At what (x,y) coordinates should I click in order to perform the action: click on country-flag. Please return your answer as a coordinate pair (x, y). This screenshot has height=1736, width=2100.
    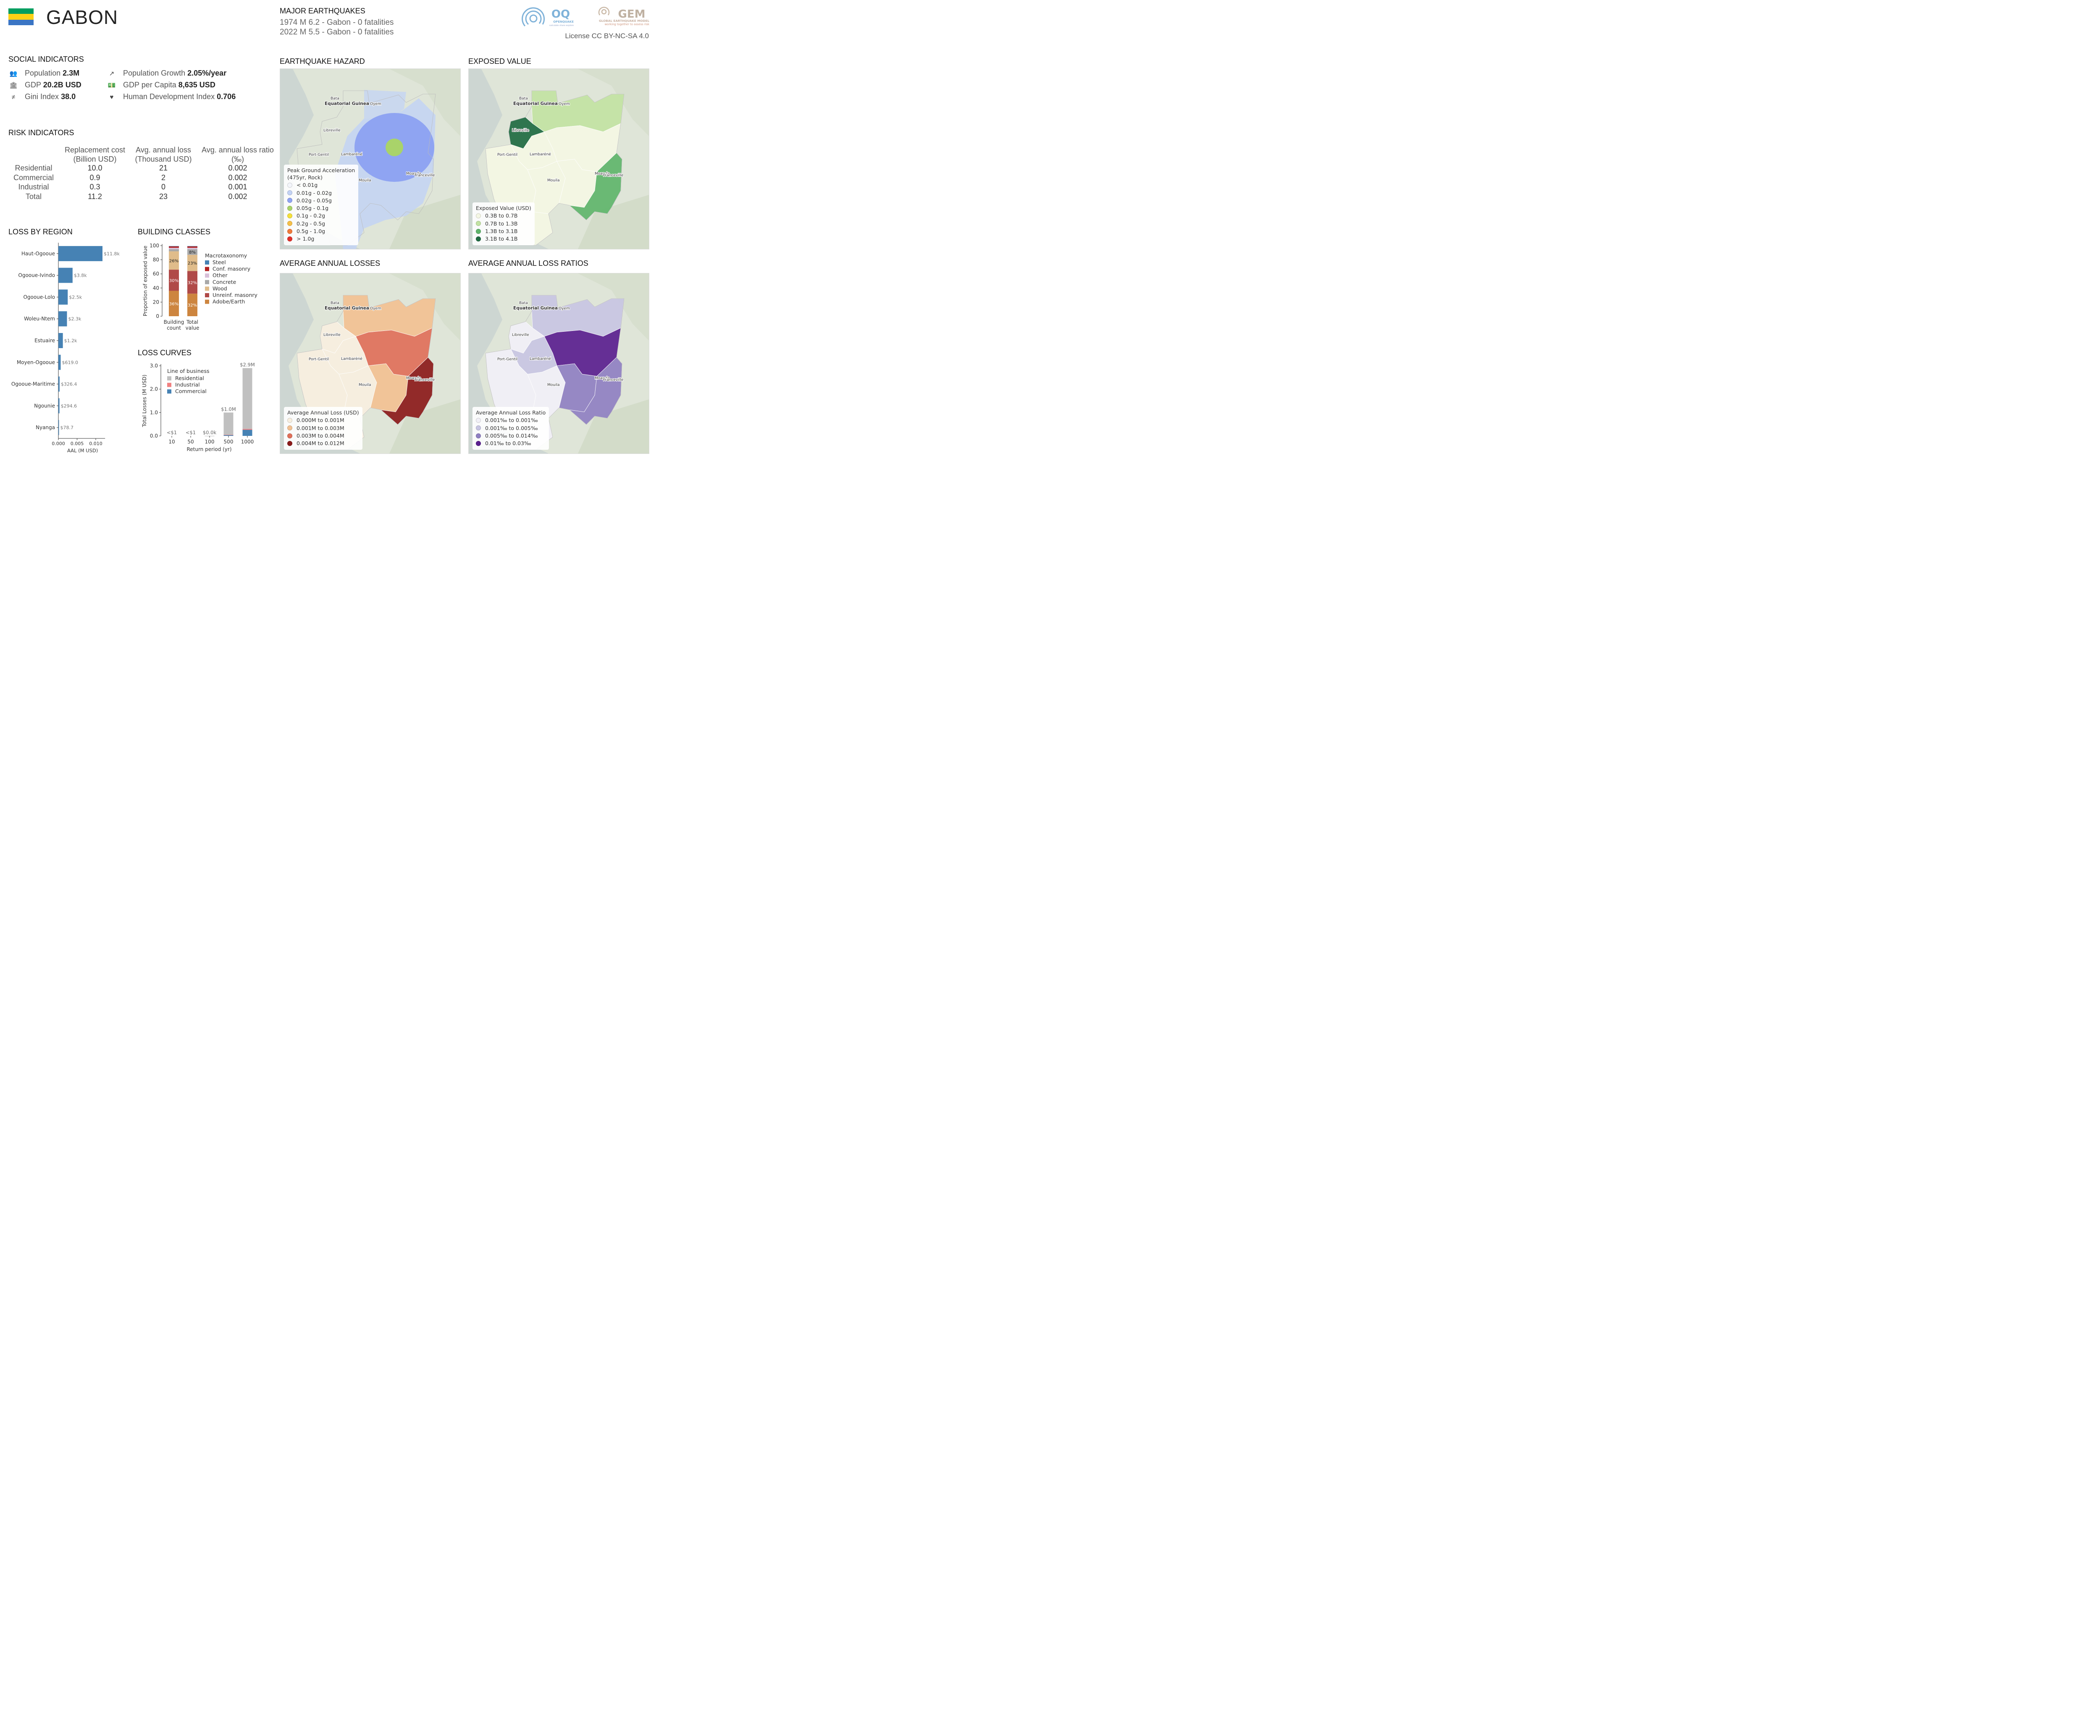
    Looking at the image, I should click on (21, 16).